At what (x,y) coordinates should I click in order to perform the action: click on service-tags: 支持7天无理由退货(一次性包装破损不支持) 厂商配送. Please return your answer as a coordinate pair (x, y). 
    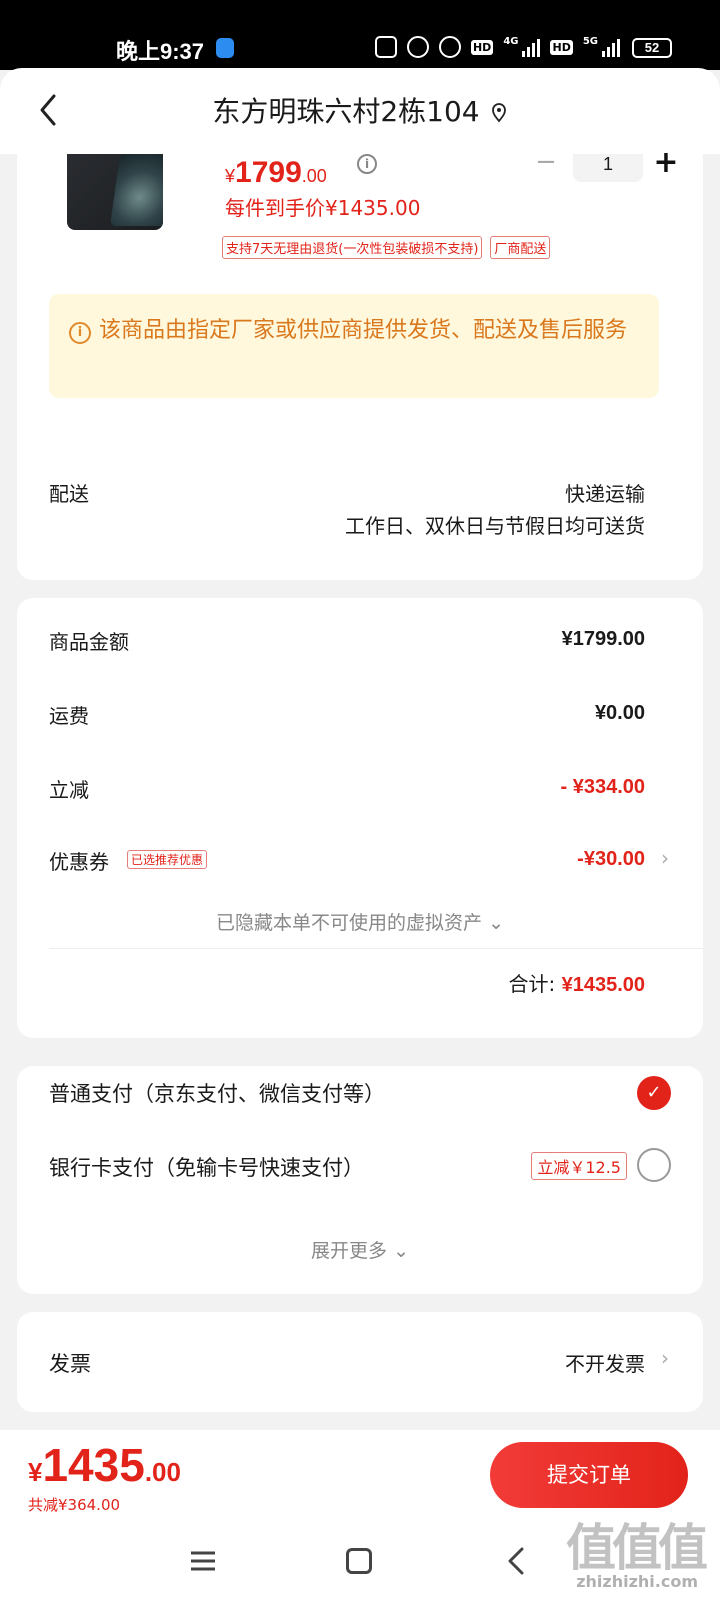
    Looking at the image, I should click on (386, 247).